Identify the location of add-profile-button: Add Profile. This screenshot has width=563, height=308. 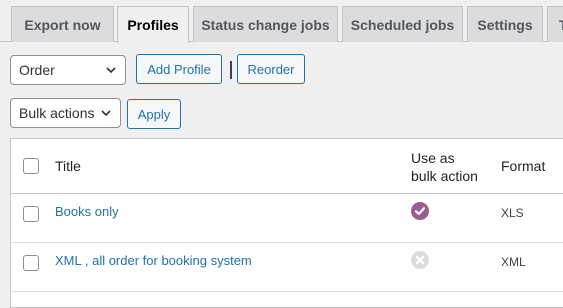
(179, 69).